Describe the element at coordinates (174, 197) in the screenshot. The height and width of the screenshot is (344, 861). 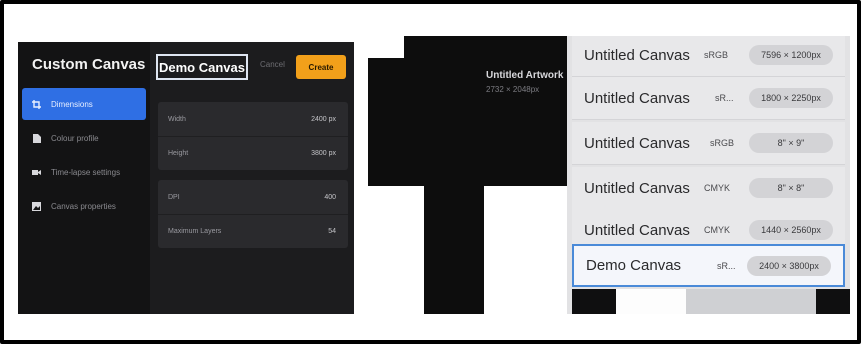
I see `dpi-label: DPI` at that location.